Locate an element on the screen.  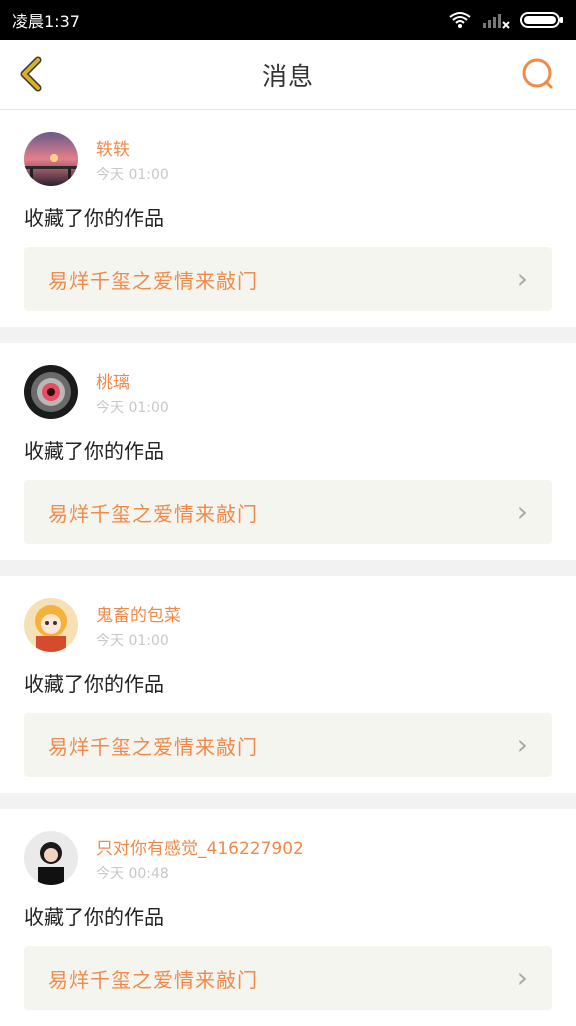
status-bar: 凌晨1:37 is located at coordinates (288, 20).